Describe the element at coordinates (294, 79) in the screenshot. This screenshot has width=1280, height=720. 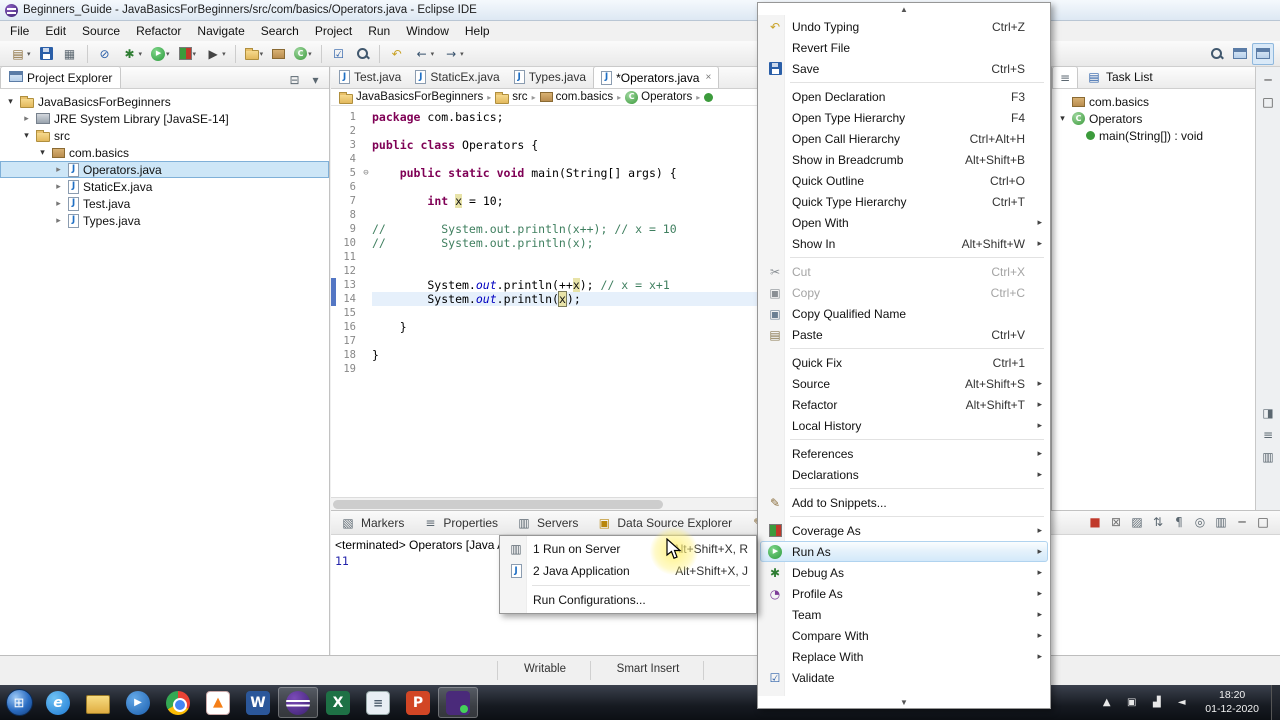
I see `collapse-all-button: ⊟` at that location.